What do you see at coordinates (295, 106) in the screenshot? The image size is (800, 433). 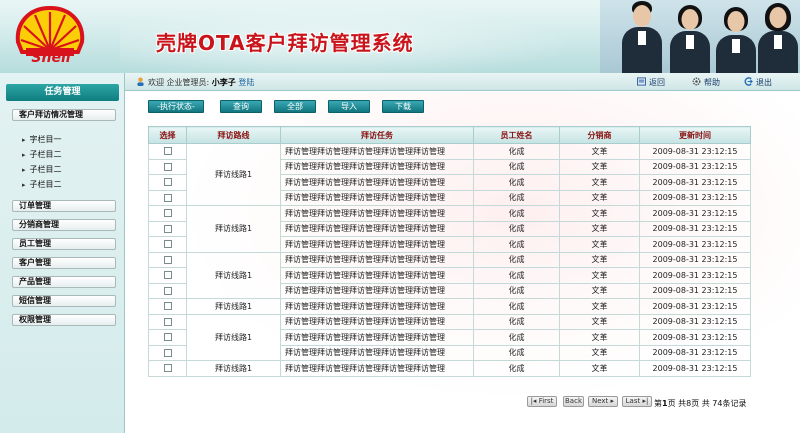 I see `all-button: 全部` at bounding box center [295, 106].